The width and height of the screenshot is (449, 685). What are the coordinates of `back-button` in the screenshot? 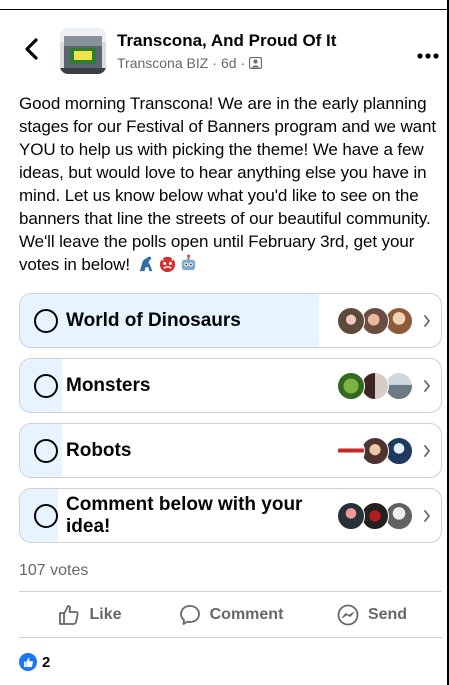 It's located at (32, 49).